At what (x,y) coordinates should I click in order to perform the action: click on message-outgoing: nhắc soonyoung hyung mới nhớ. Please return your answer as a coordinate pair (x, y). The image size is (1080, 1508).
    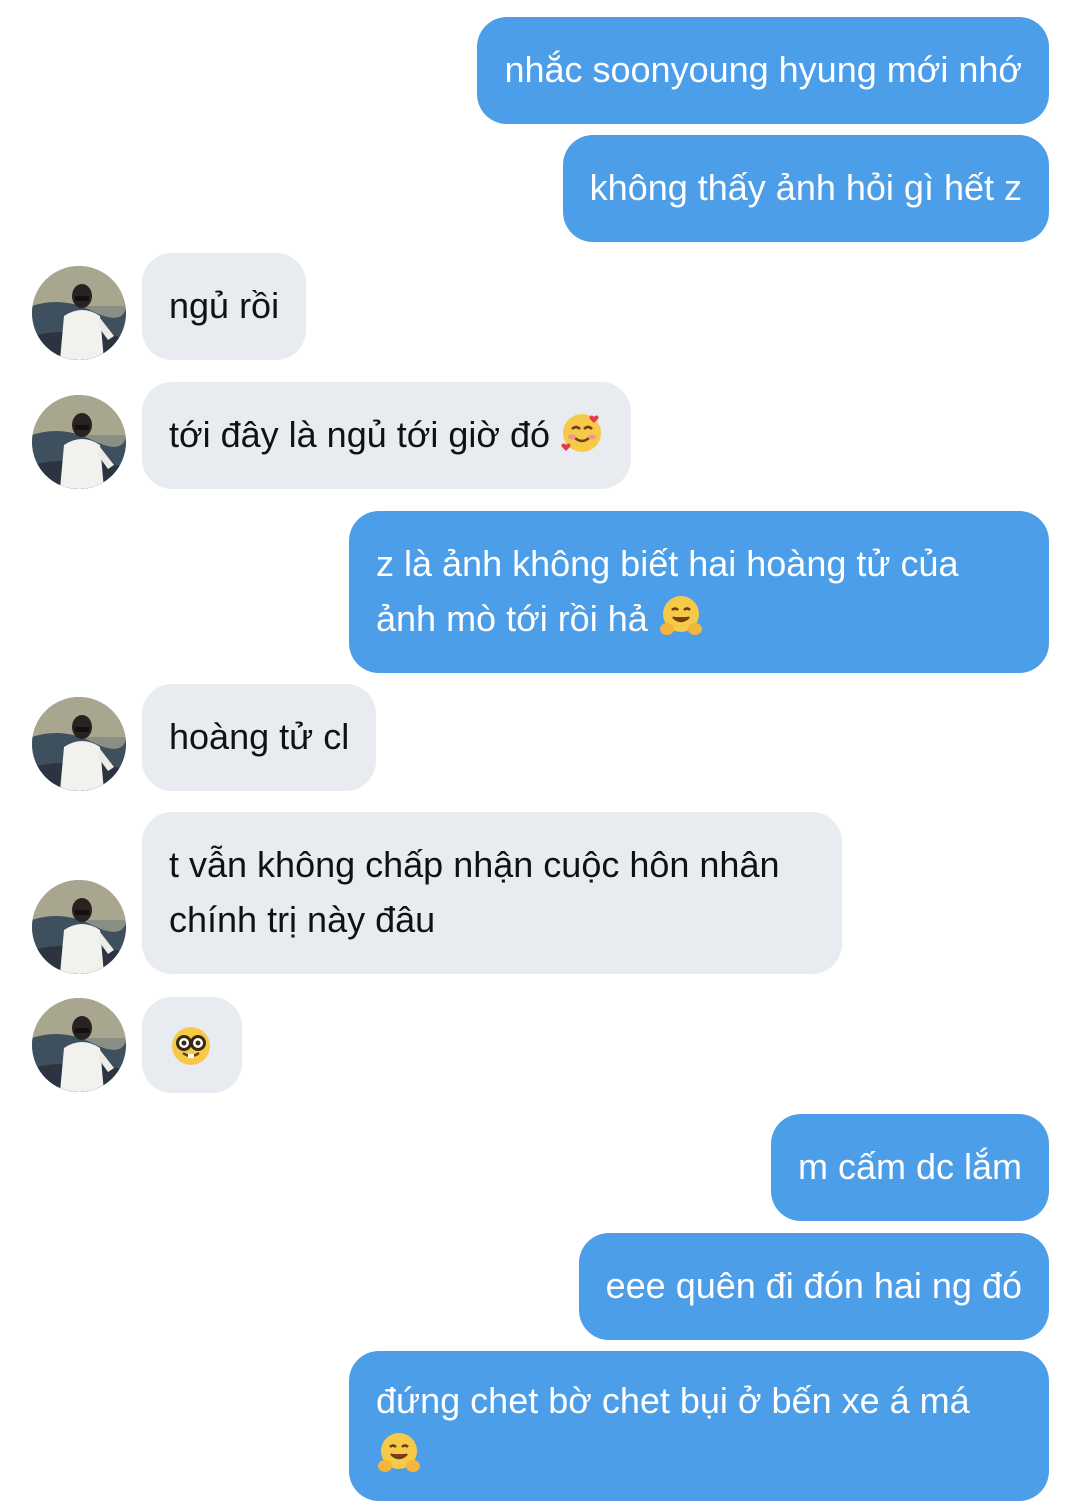
    Looking at the image, I should click on (763, 70).